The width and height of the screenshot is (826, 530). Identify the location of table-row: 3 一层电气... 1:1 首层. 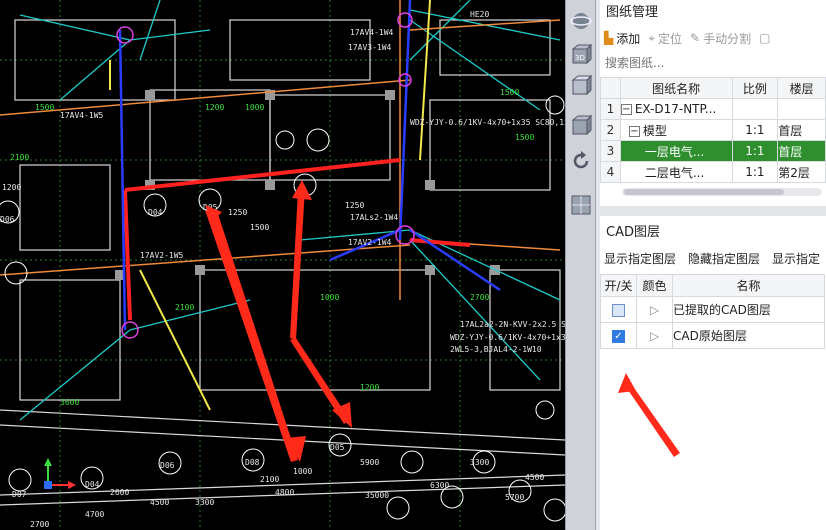
(713, 151).